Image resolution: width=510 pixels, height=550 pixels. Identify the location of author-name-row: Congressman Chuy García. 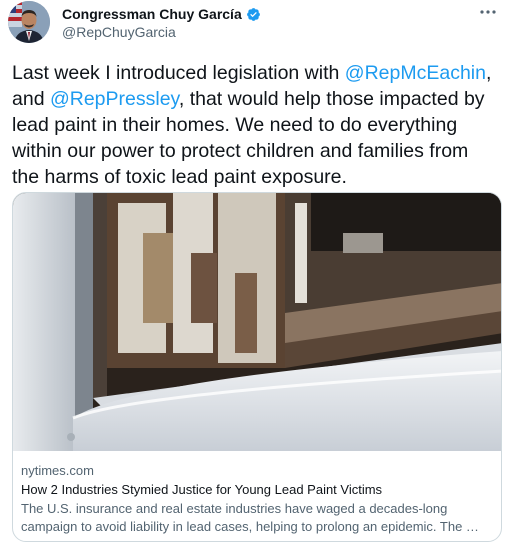
(161, 14).